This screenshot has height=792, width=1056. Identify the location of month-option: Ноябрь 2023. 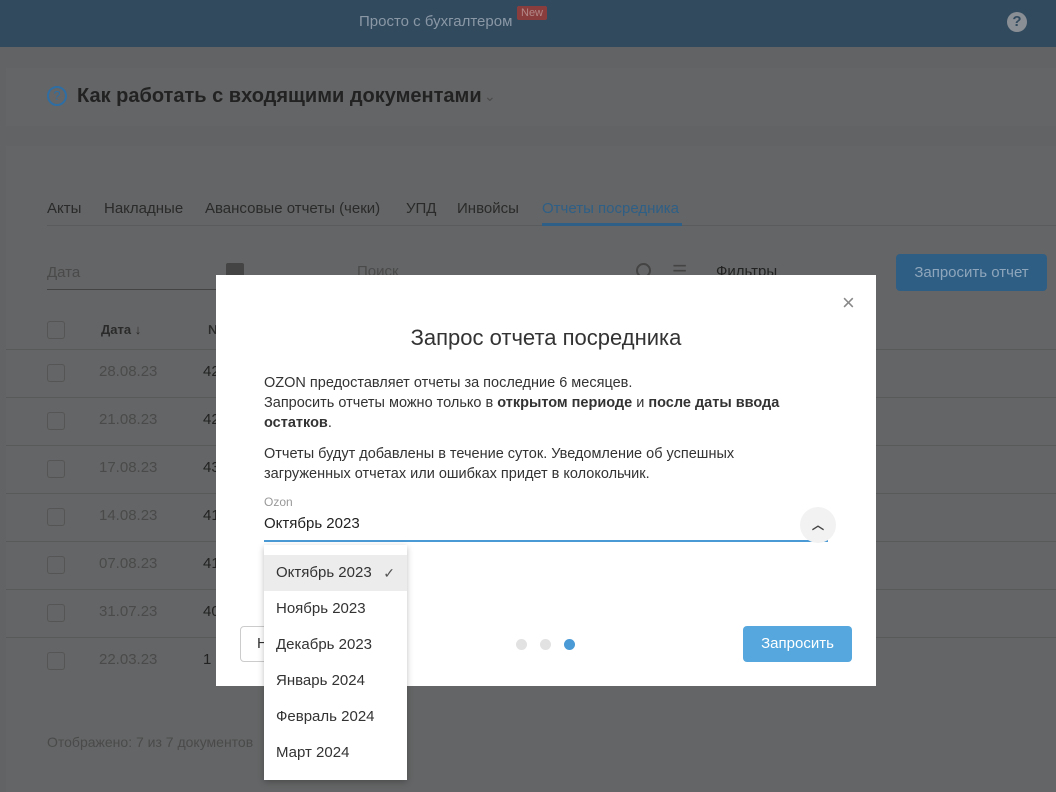
(335, 609).